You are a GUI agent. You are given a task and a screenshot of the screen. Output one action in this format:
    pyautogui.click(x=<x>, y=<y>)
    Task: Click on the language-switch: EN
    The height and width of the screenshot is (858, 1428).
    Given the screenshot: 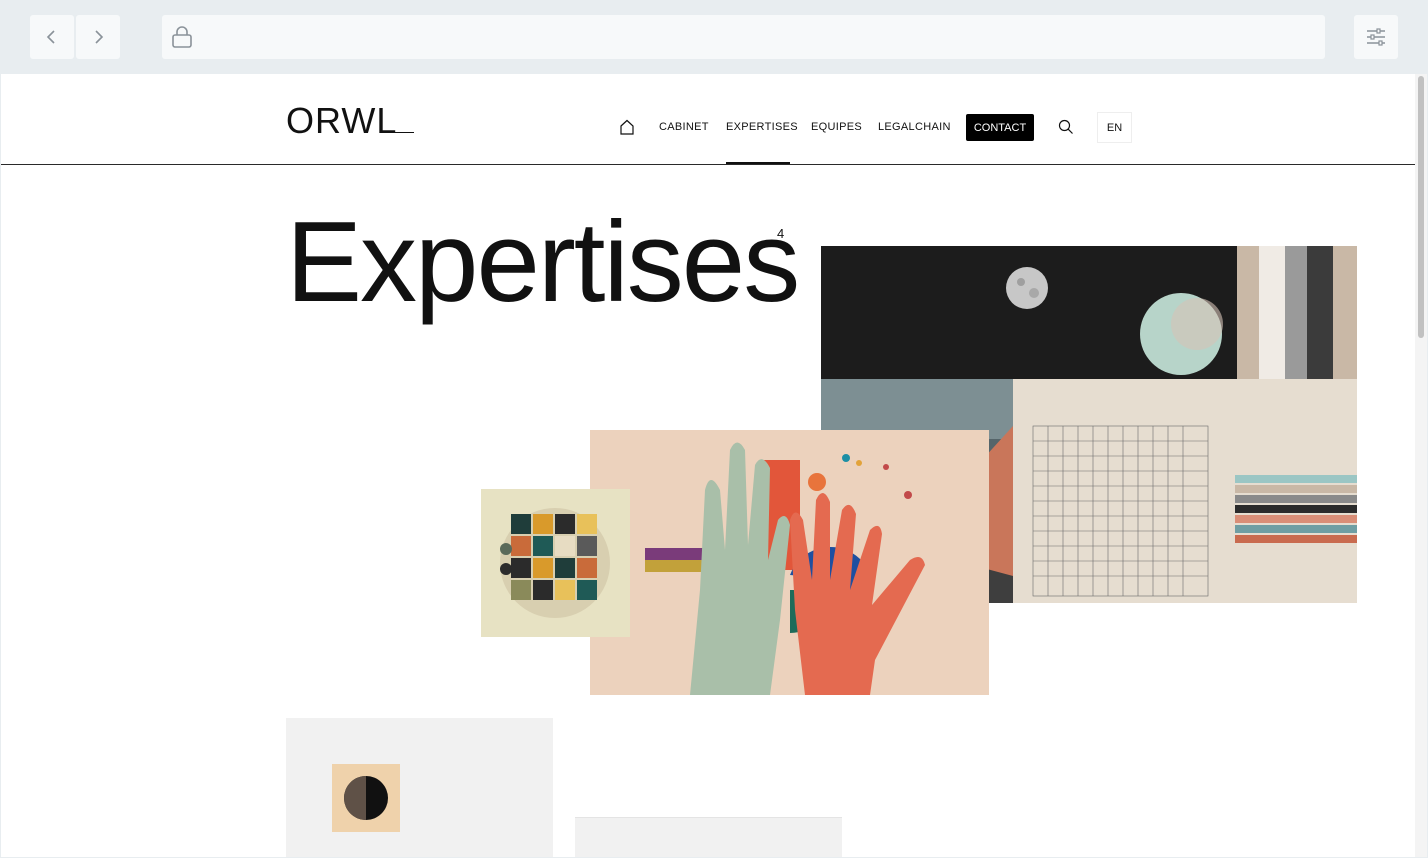 What is the action you would take?
    pyautogui.click(x=1114, y=127)
    